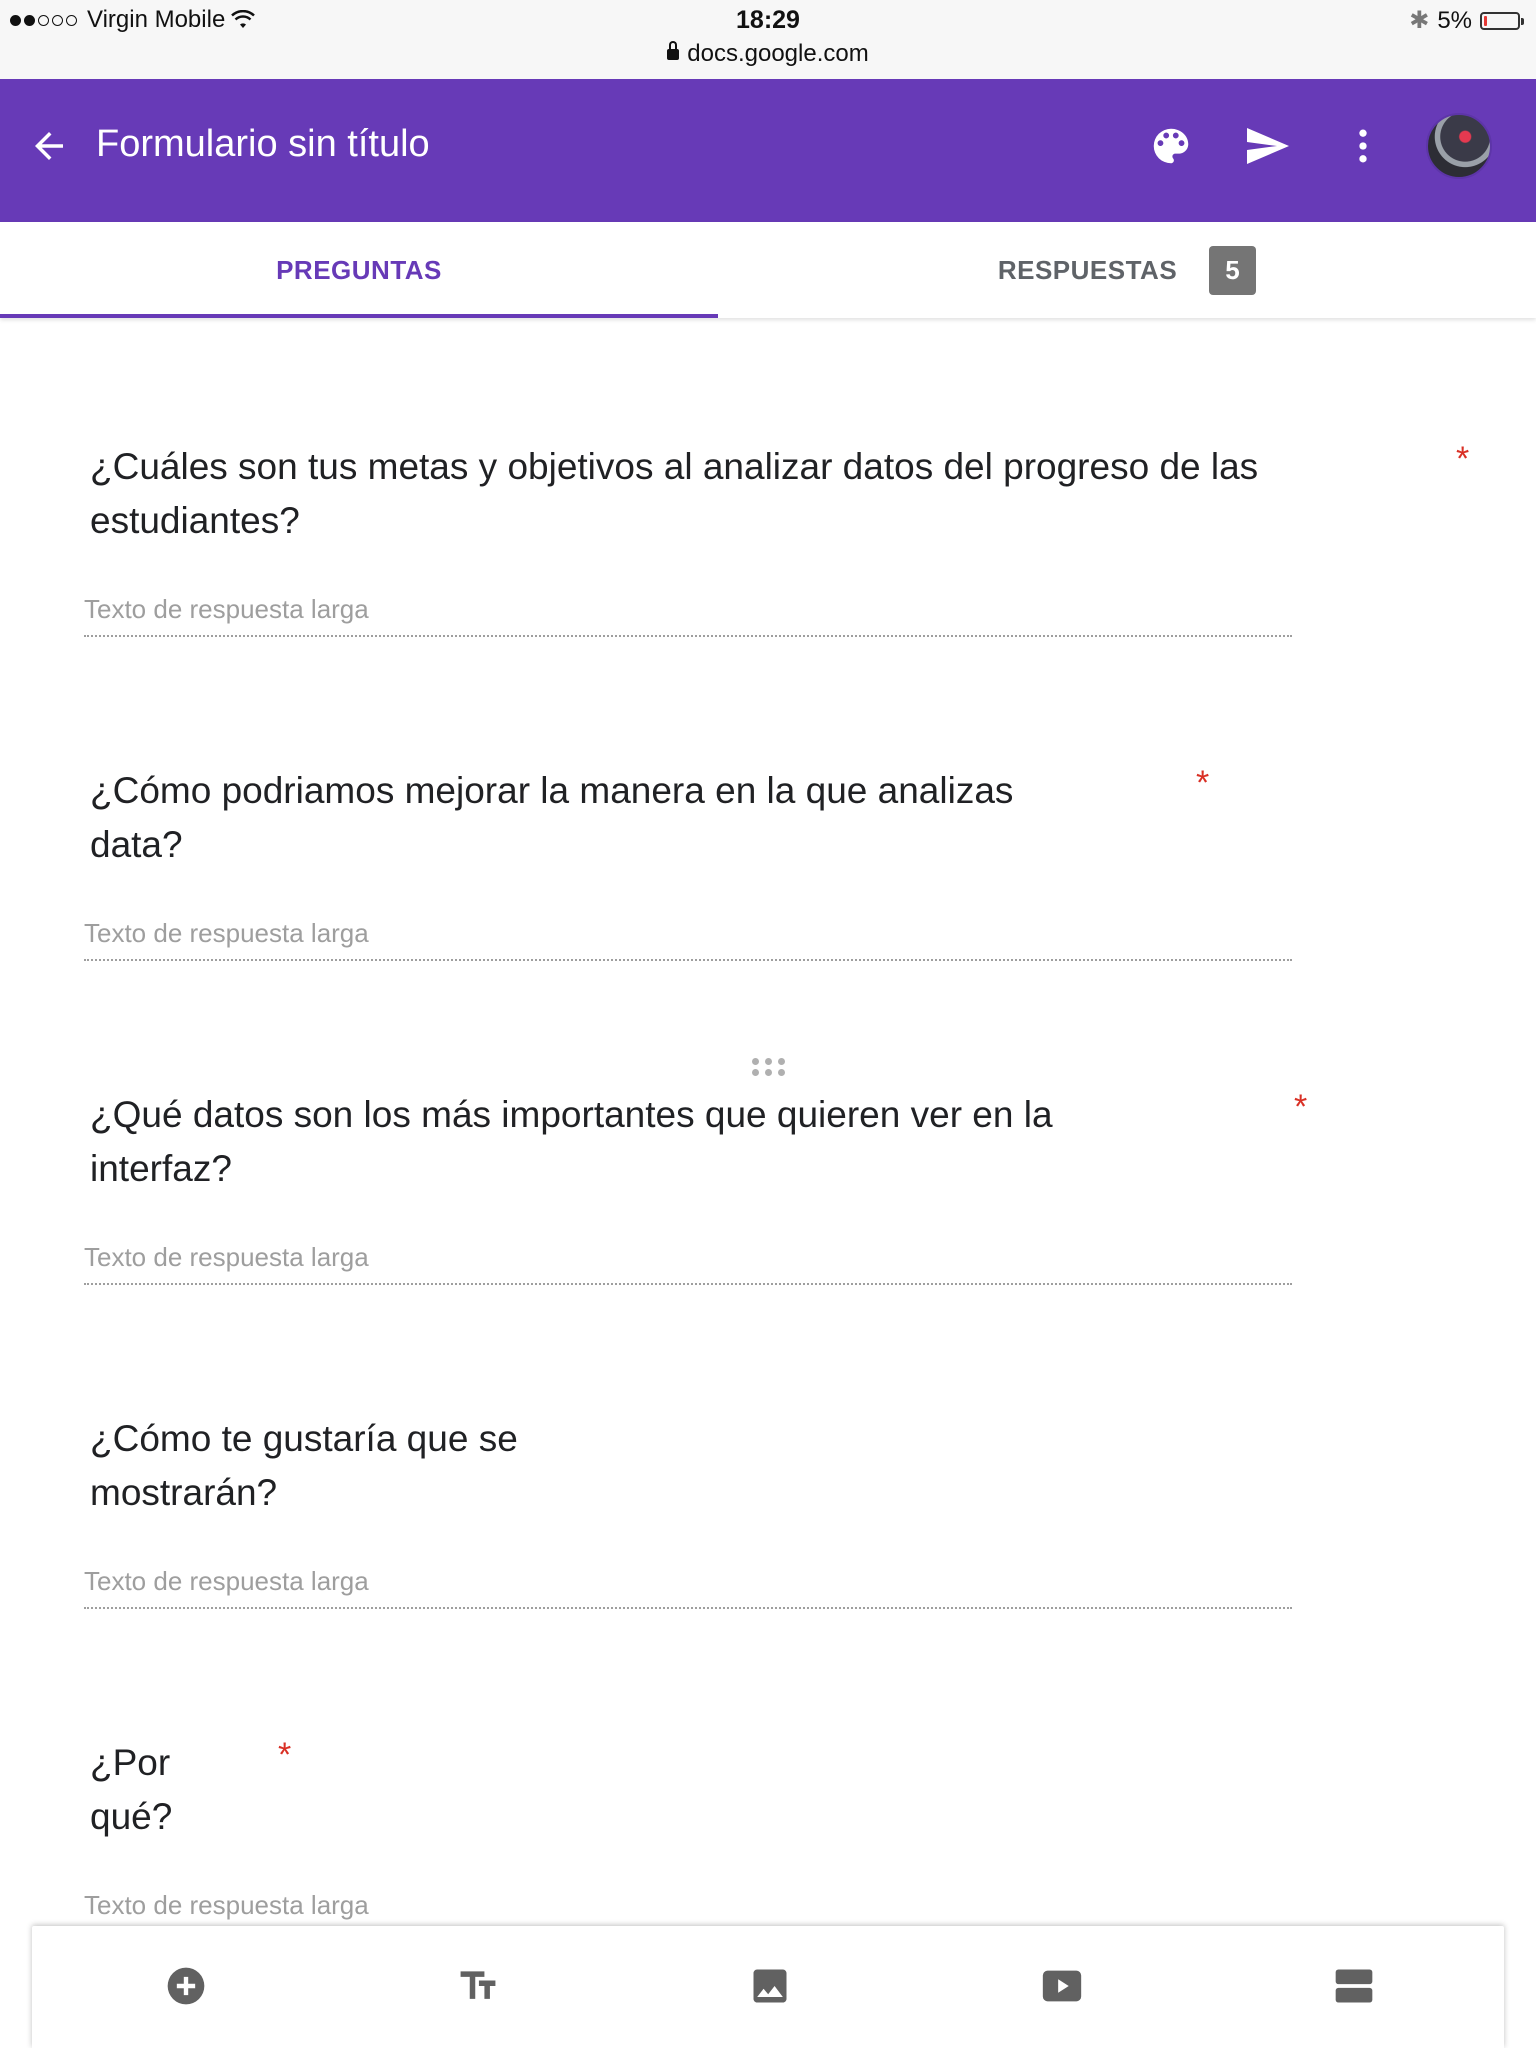  I want to click on section-icon, so click(1354, 1986).